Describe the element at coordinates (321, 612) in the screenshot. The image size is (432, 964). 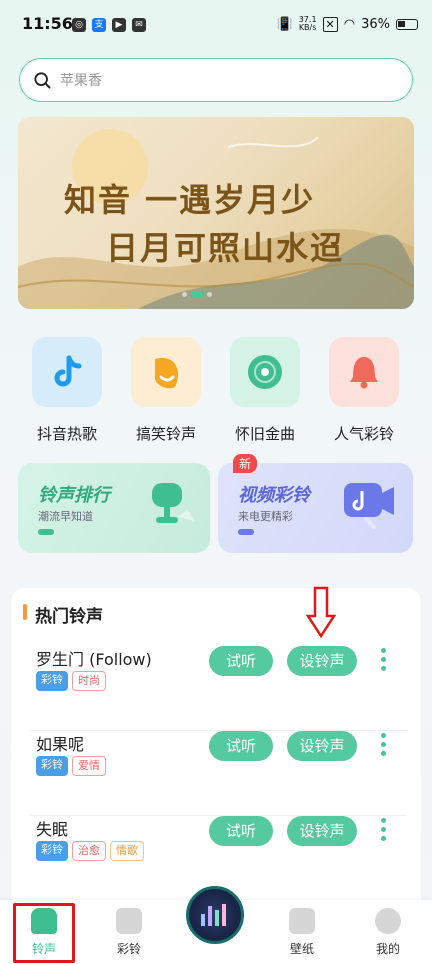
I see `annotation-down-arrow-icon` at that location.